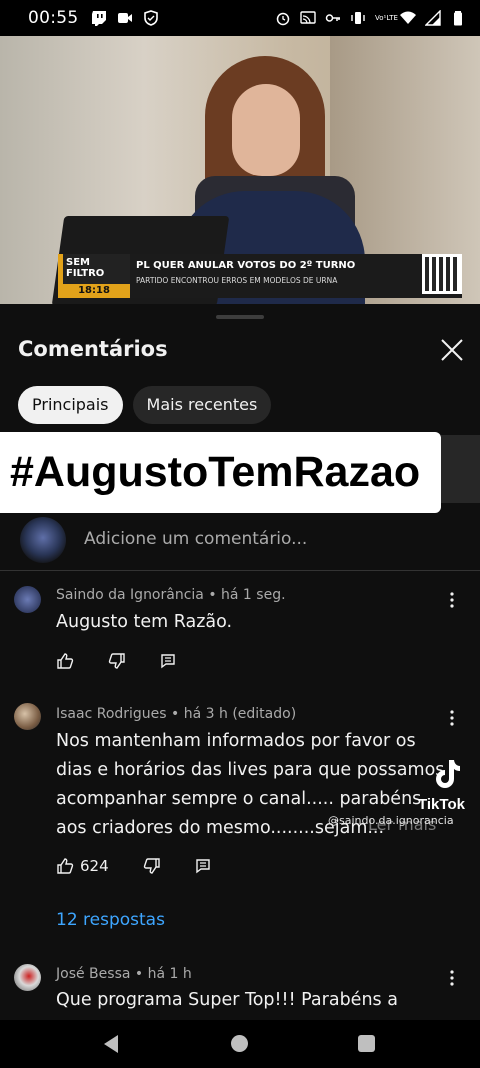  Describe the element at coordinates (386, 17) in the screenshot. I see `volte-icon: Vo¹LTE` at that location.